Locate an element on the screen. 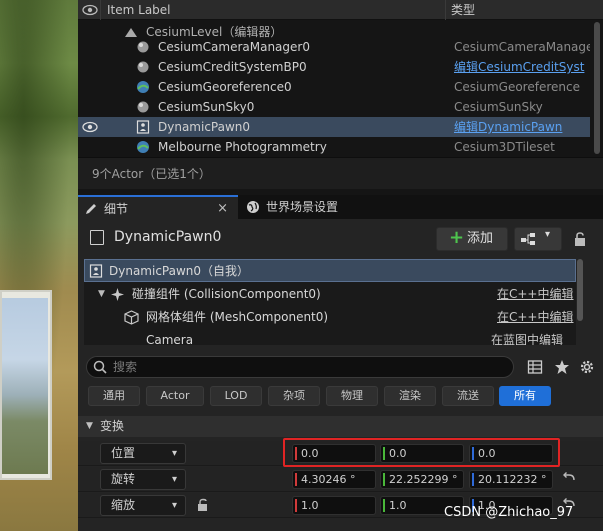  component-tree-scrollbar is located at coordinates (580, 290).